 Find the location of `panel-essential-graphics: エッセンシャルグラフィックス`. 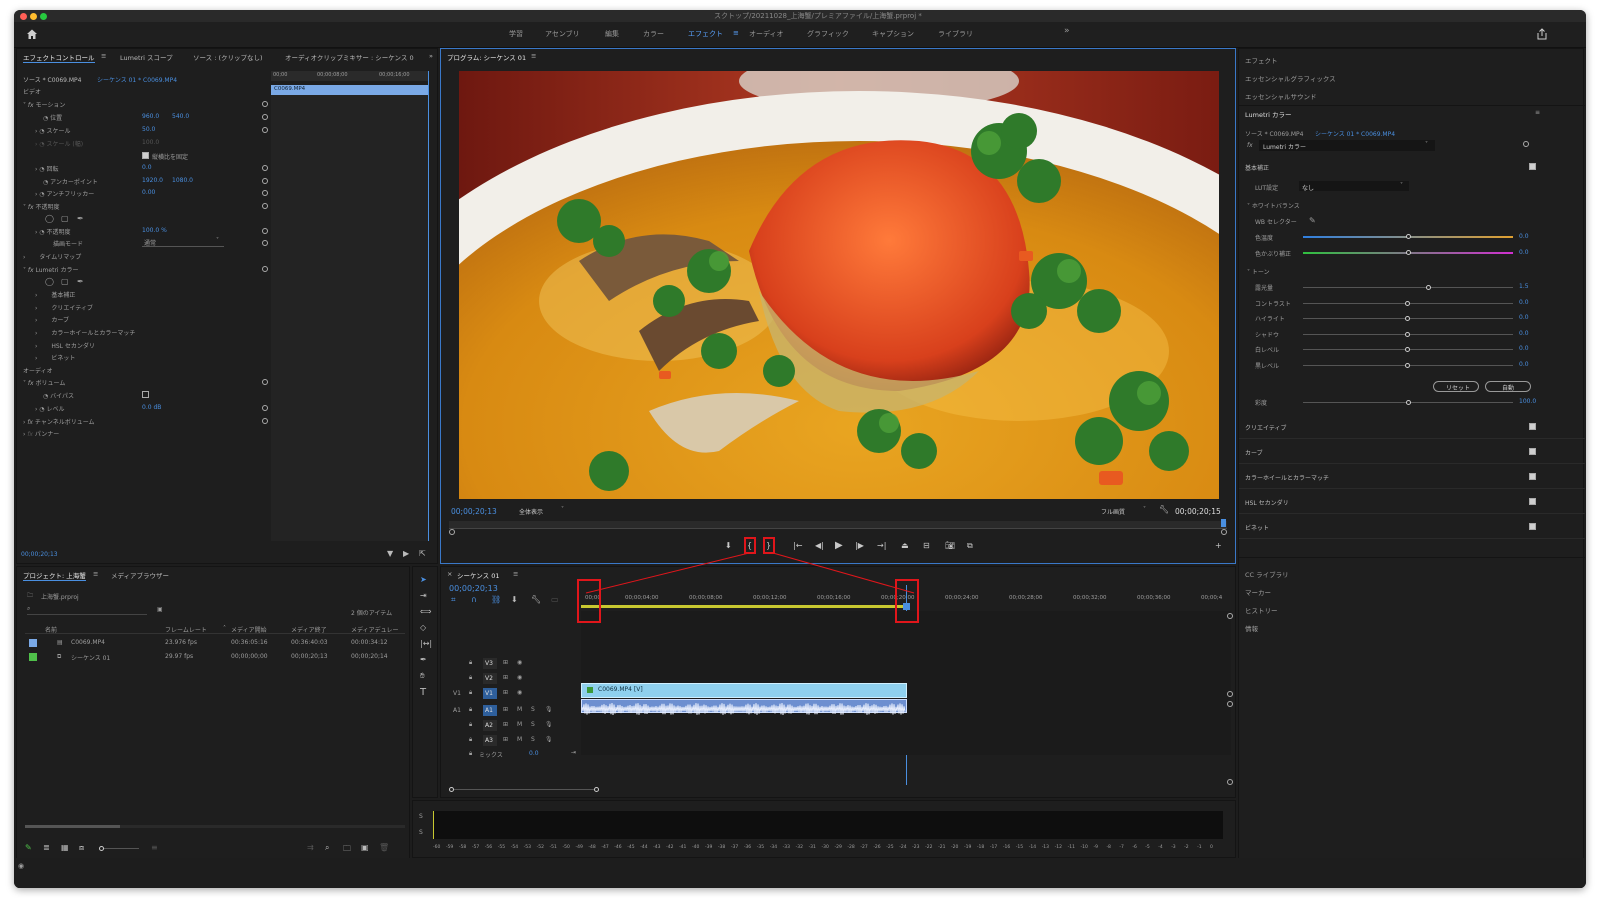

panel-essential-graphics: エッセンシャルグラフィックス is located at coordinates (1290, 78).